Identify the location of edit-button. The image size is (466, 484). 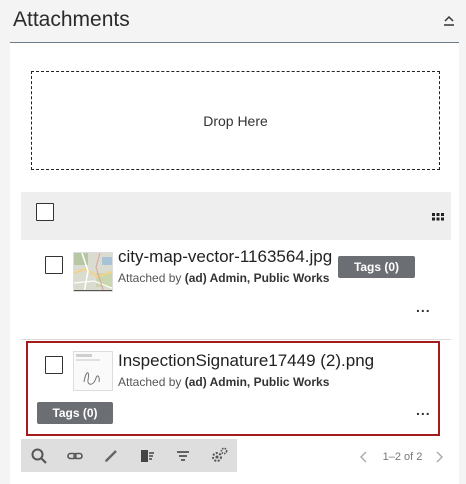
(111, 455).